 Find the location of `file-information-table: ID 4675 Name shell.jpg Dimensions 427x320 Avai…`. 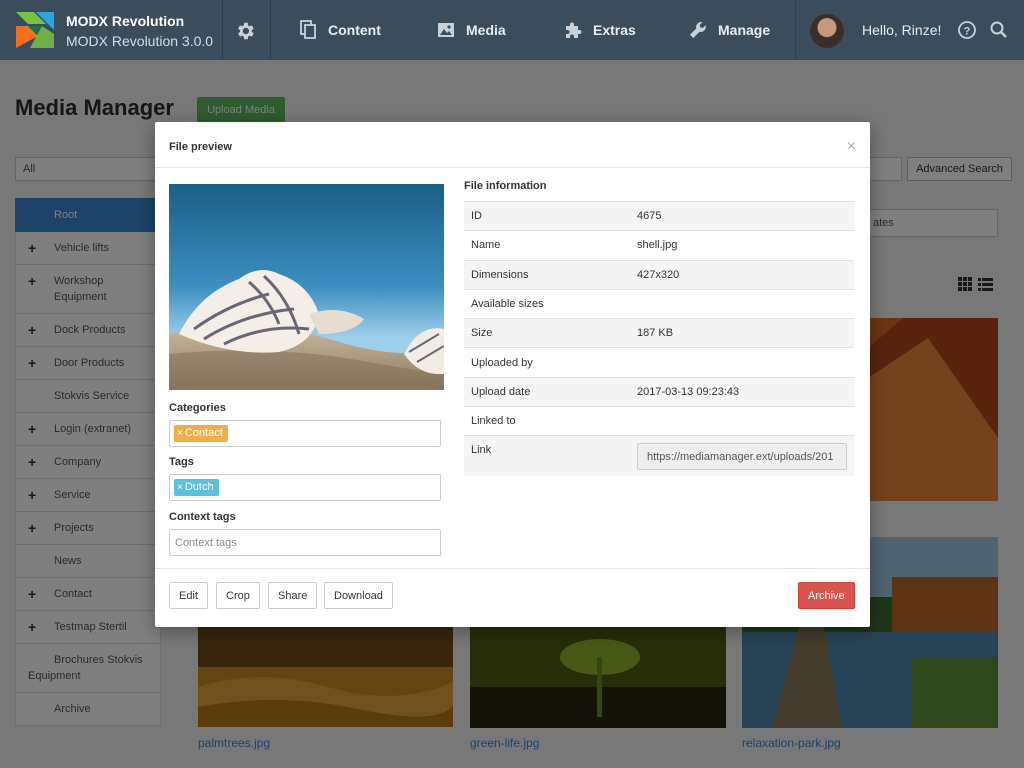

file-information-table: ID 4675 Name shell.jpg Dimensions 427x320 Avai… is located at coordinates (659, 338).